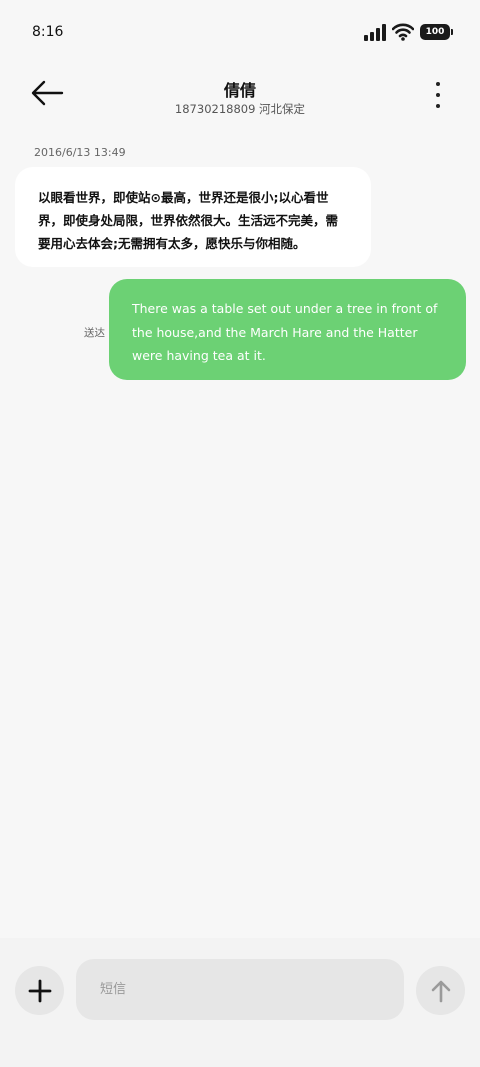 Image resolution: width=480 pixels, height=1067 pixels. I want to click on plus-icon, so click(39, 990).